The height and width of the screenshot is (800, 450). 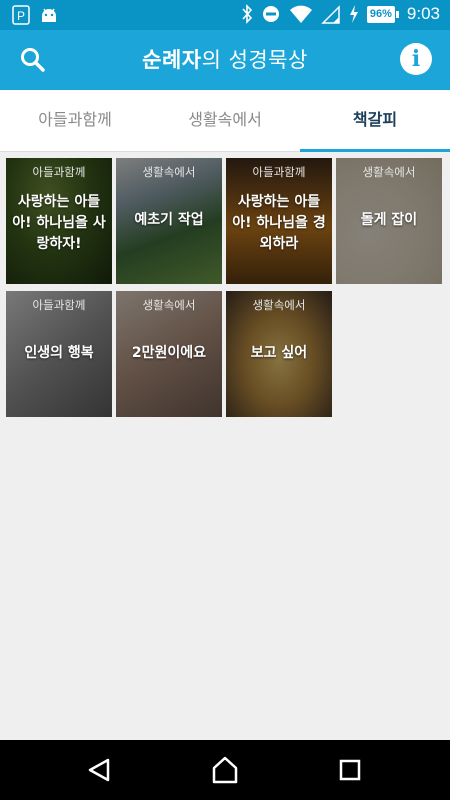 I want to click on charging-icon, so click(x=353, y=14).